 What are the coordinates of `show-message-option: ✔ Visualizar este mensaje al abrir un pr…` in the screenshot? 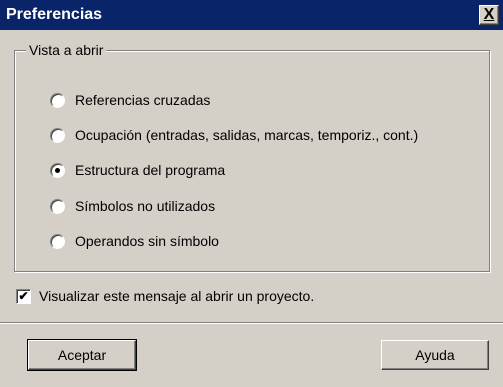 It's located at (165, 296).